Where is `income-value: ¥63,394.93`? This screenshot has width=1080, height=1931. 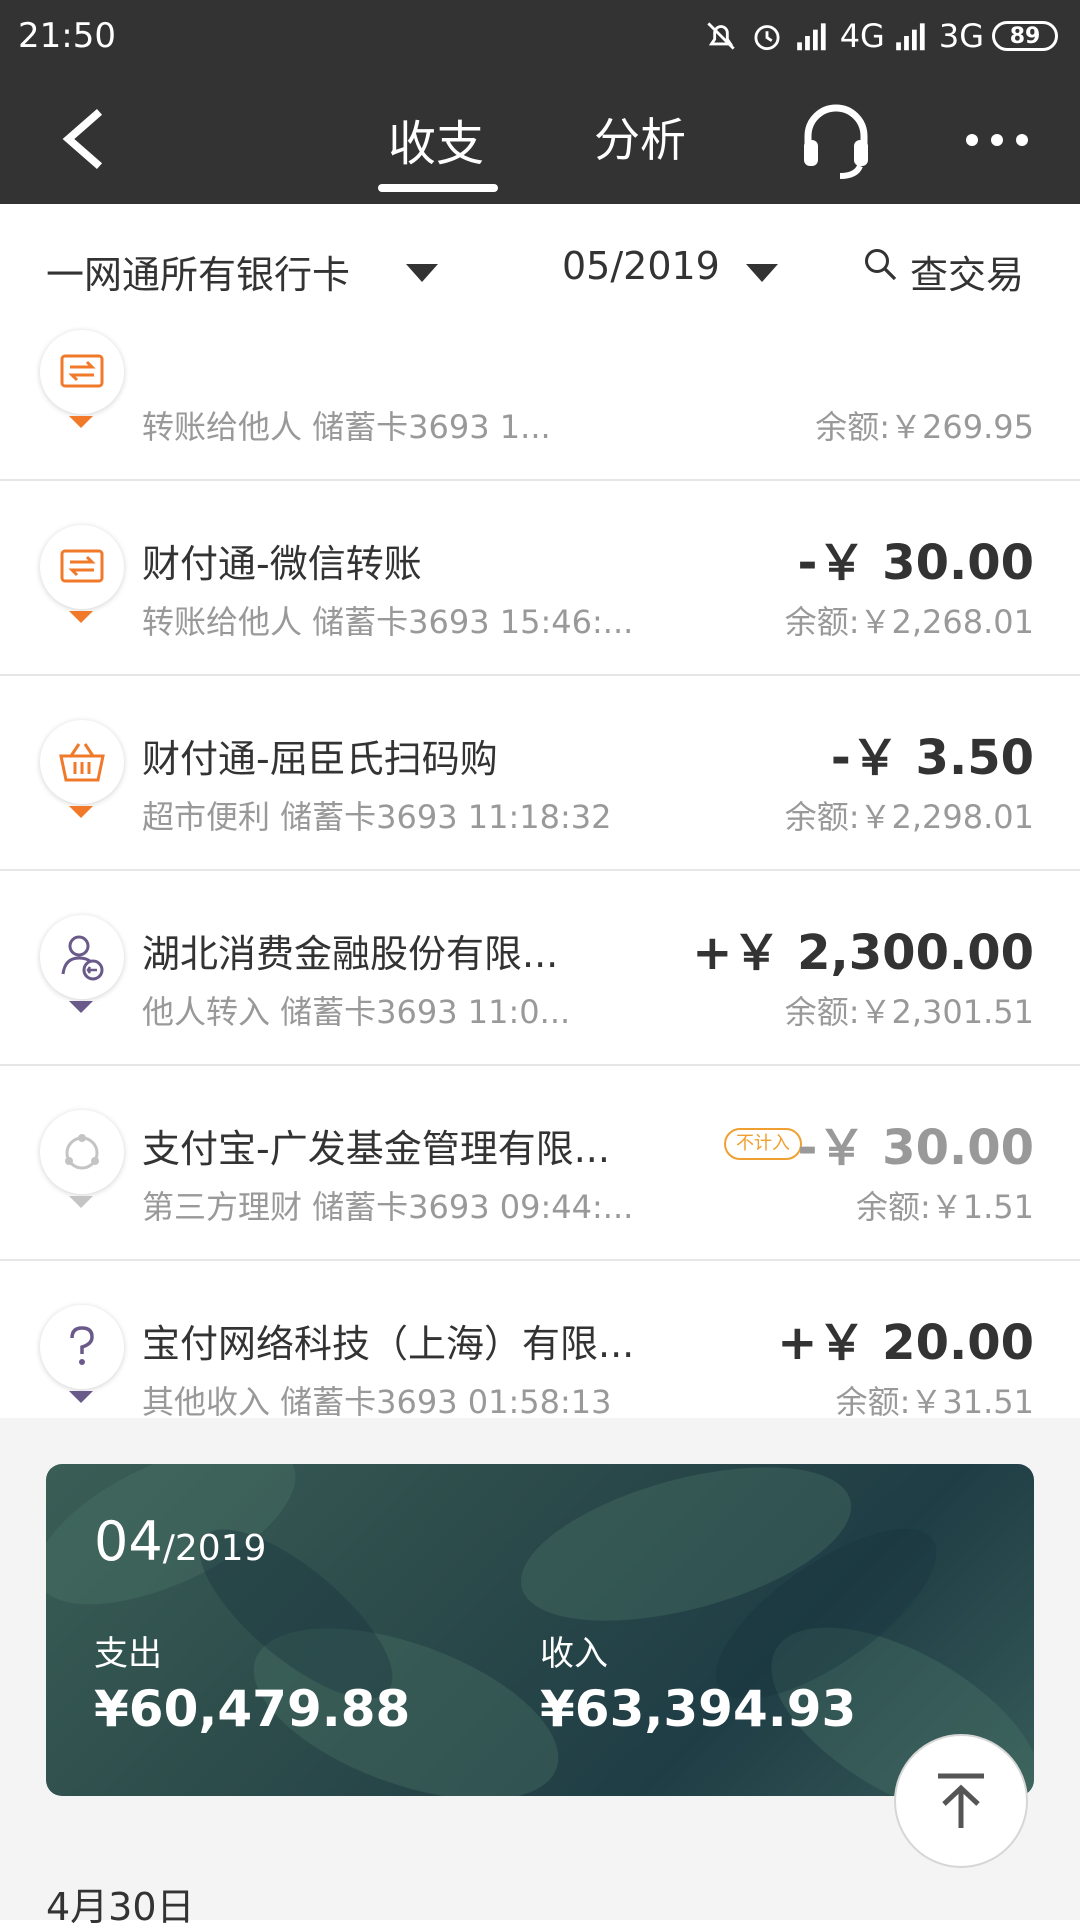
income-value: ¥63,394.93 is located at coordinates (698, 1709).